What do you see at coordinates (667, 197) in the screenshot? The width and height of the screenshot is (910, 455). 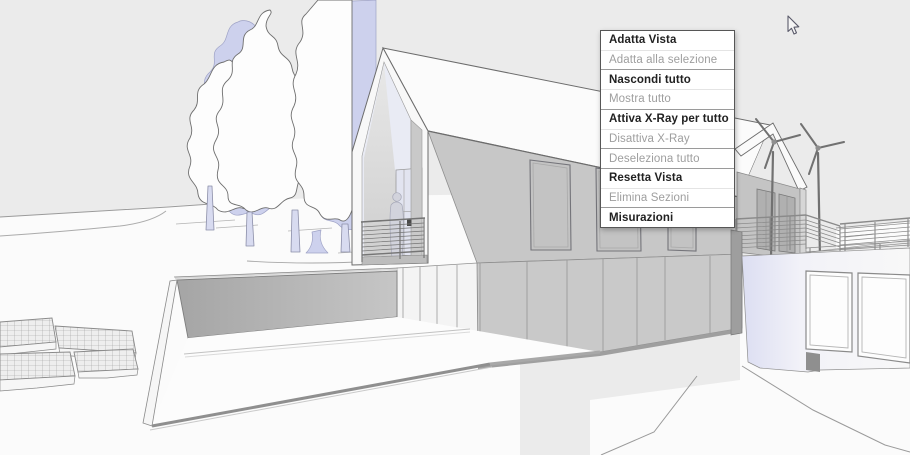 I see `menu-item-elimina-sezioni: Elimina Sezioni` at bounding box center [667, 197].